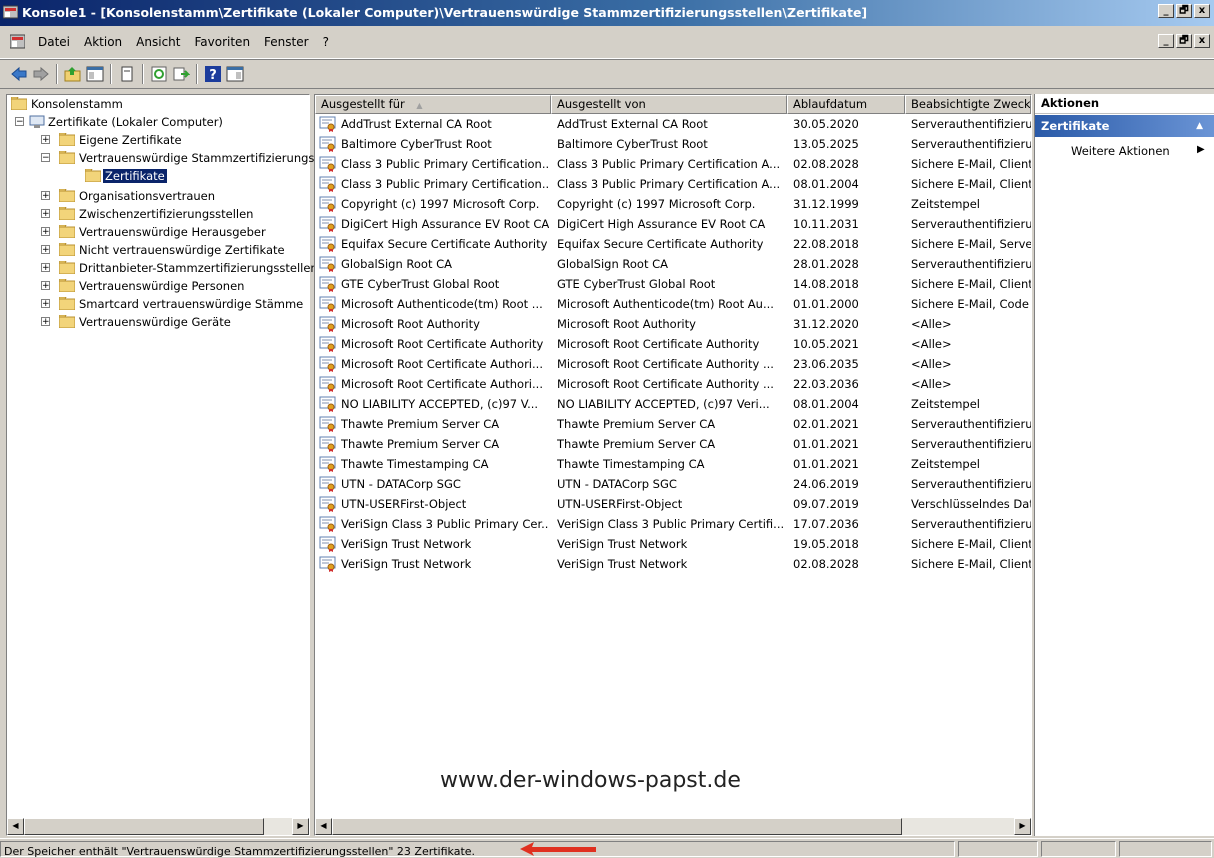 The width and height of the screenshot is (1214, 858). I want to click on table-cell: VeriSign Trust Network, so click(406, 544).